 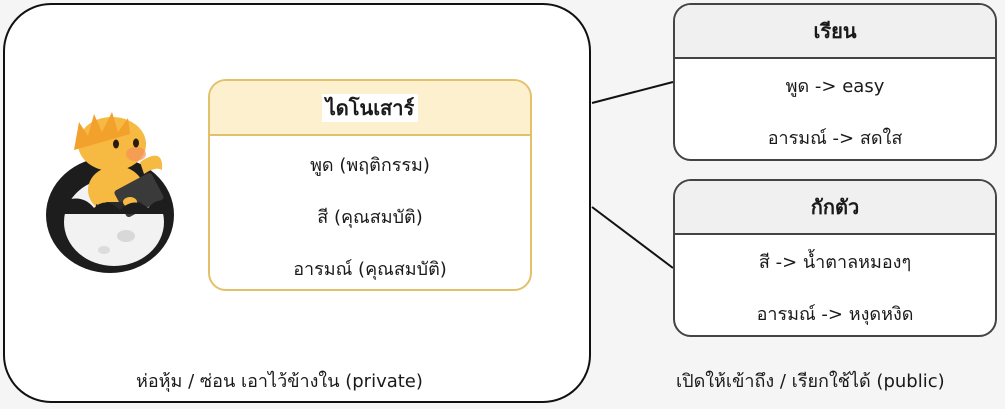 I want to click on quarantine-box-header: กักตัว, so click(x=835, y=208).